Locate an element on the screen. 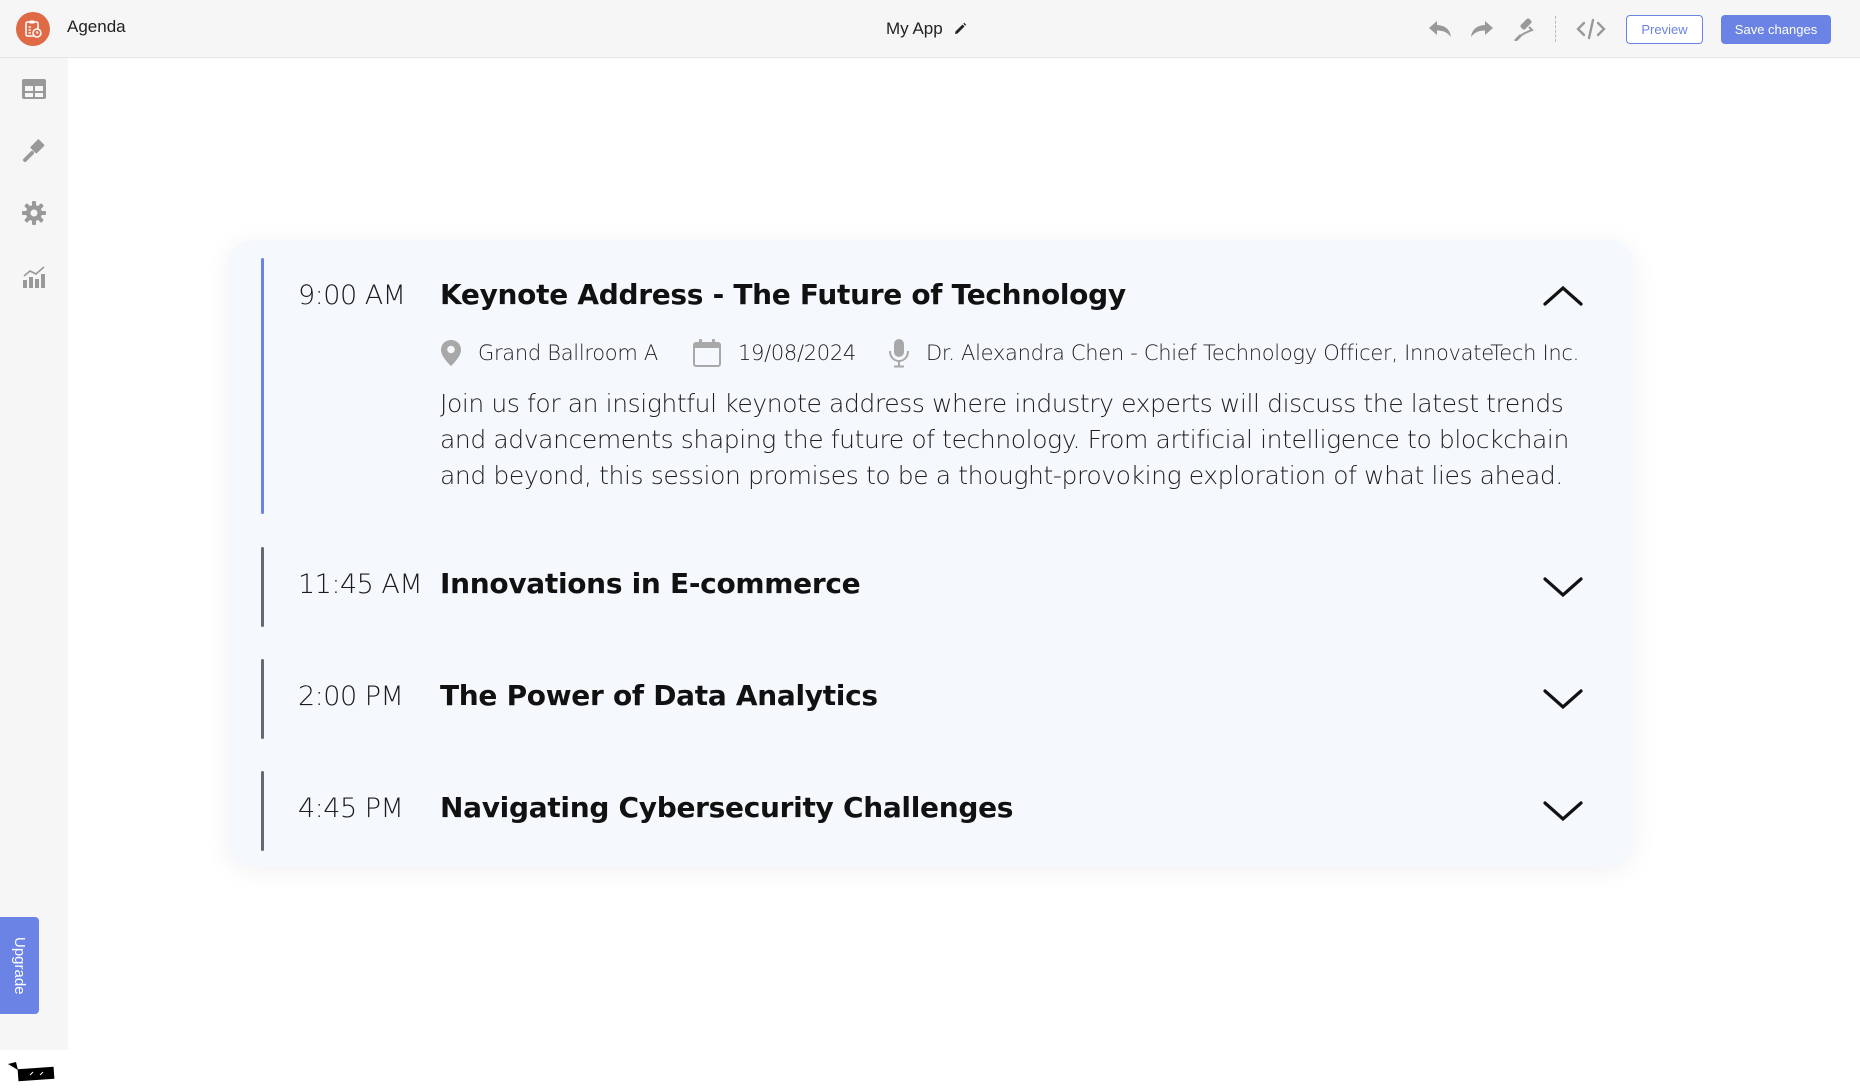  upgrade-label: Upgrade is located at coordinates (19, 965).